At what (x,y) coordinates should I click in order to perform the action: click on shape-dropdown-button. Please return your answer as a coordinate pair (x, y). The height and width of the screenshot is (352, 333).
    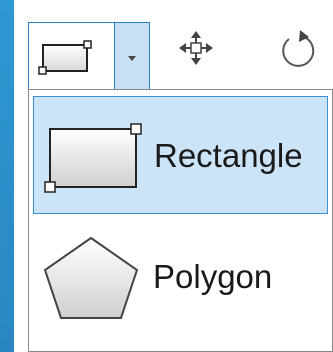
    Looking at the image, I should click on (132, 57).